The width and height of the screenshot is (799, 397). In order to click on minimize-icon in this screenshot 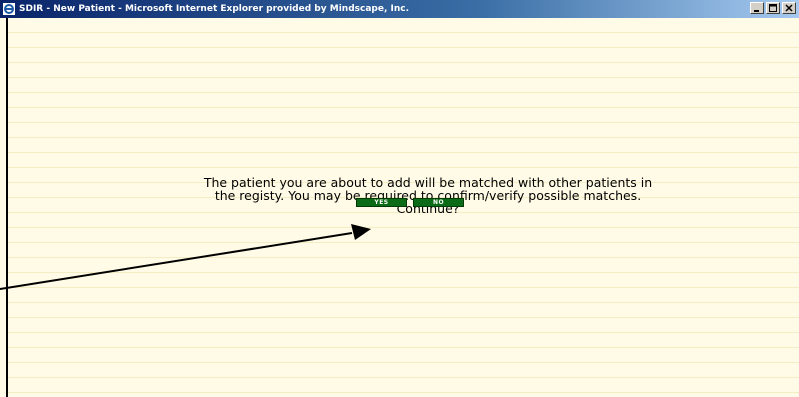, I will do `click(756, 11)`.